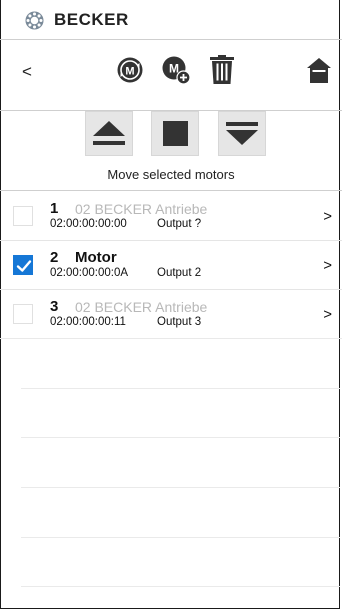  Describe the element at coordinates (222, 69) in the screenshot. I see `trash-icon` at that location.